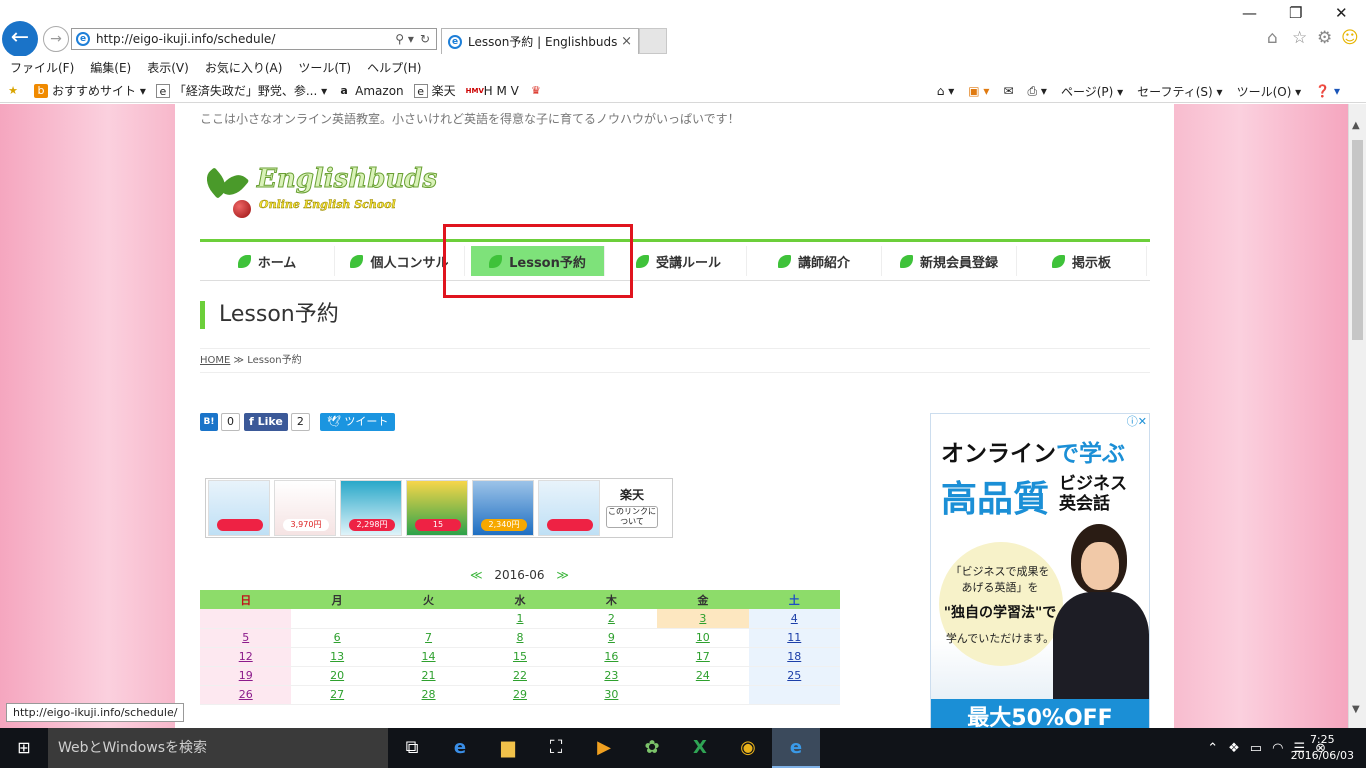 Image resolution: width=1366 pixels, height=768 pixels. I want to click on fav-item-hmv: HMV H M V, so click(492, 91).